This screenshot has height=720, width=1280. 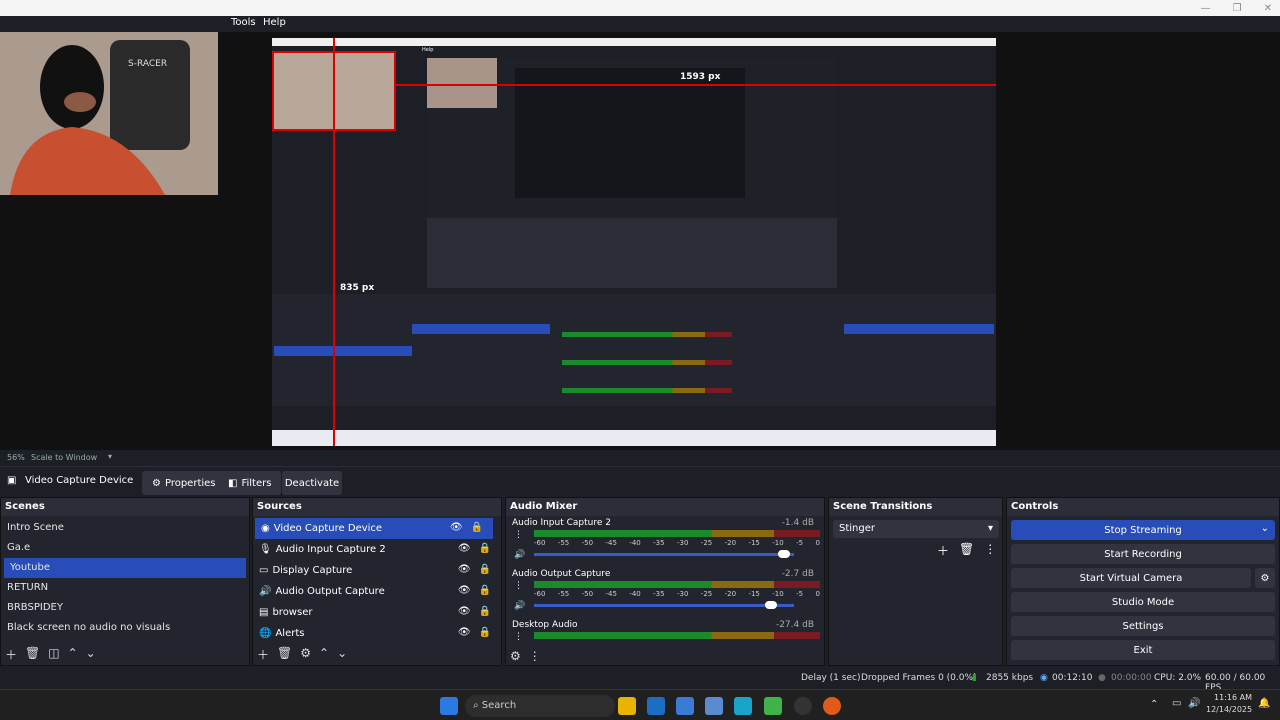 I want to click on source-item: ▤ browser 👁 🔒, so click(x=377, y=612).